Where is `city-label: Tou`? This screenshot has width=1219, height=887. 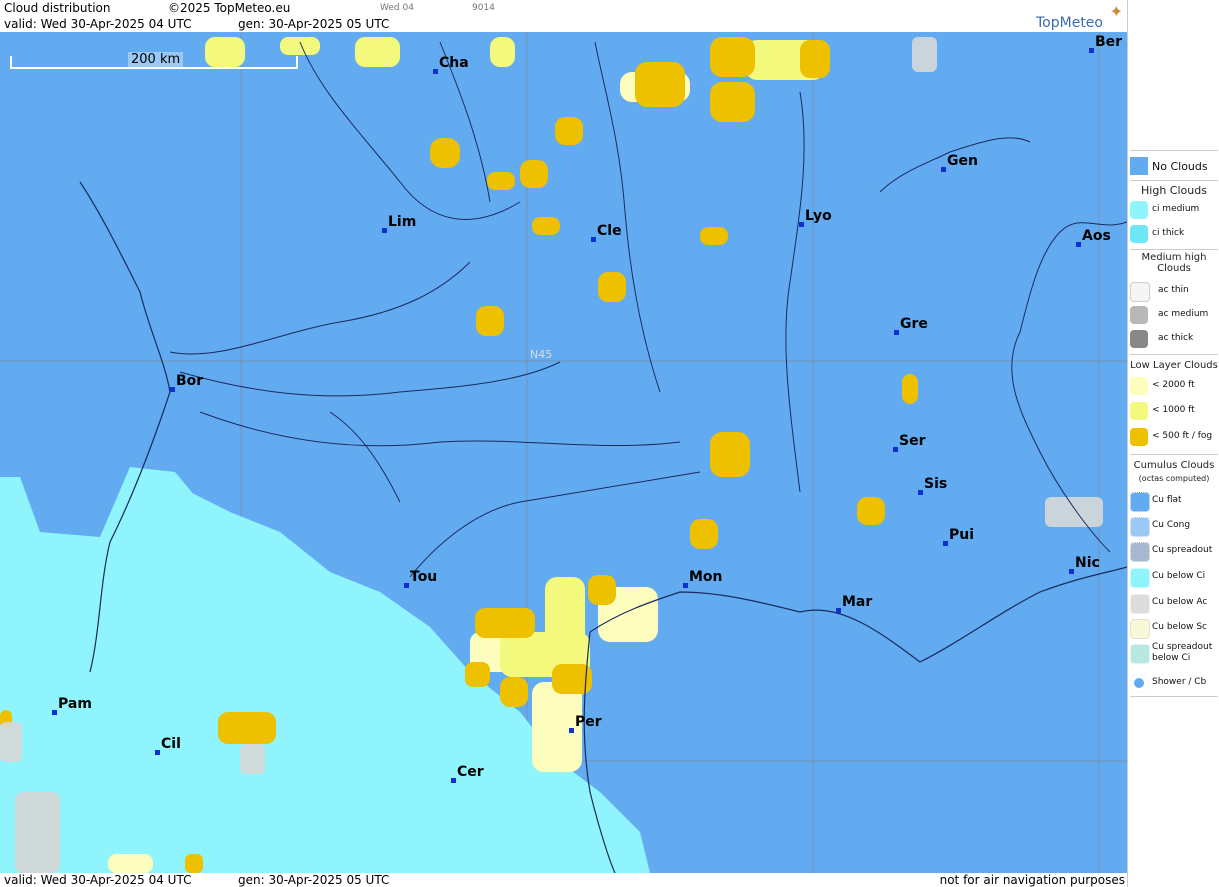
city-label: Tou is located at coordinates (420, 578).